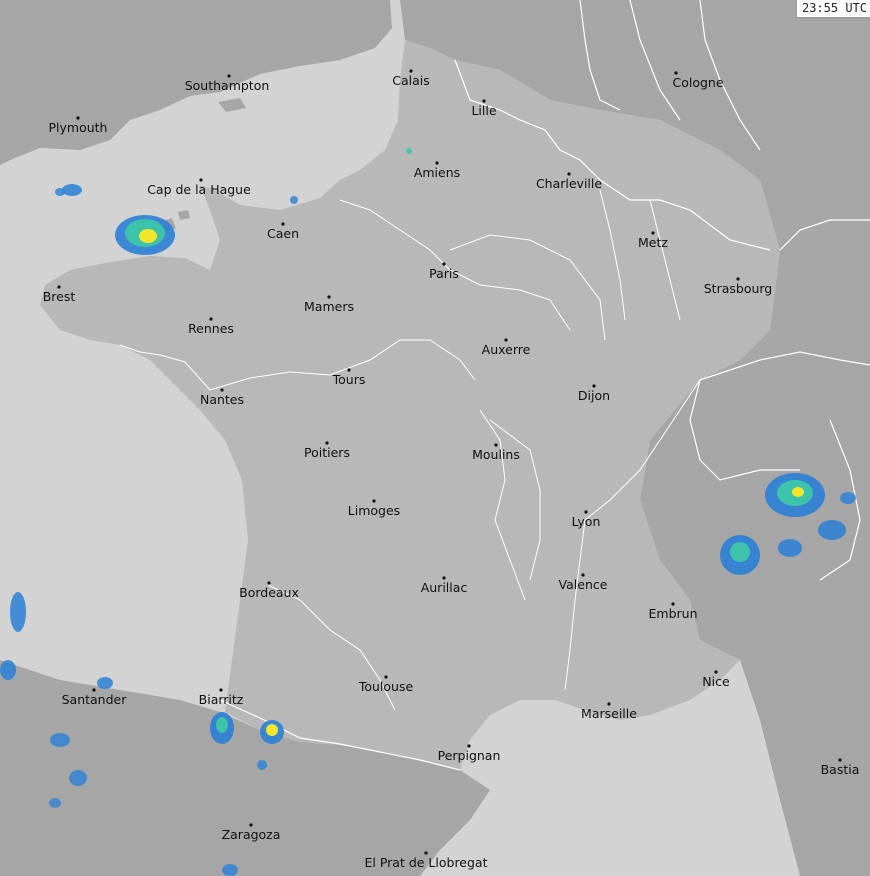 This screenshot has height=876, width=870. What do you see at coordinates (221, 699) in the screenshot?
I see `city-label: Biarritz` at bounding box center [221, 699].